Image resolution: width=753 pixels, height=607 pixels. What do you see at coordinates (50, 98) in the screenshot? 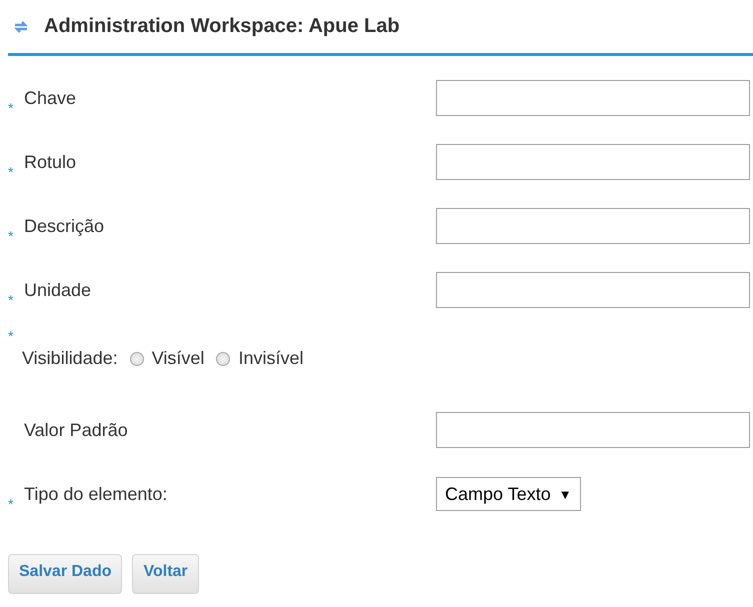
I see `field-label: Chave` at bounding box center [50, 98].